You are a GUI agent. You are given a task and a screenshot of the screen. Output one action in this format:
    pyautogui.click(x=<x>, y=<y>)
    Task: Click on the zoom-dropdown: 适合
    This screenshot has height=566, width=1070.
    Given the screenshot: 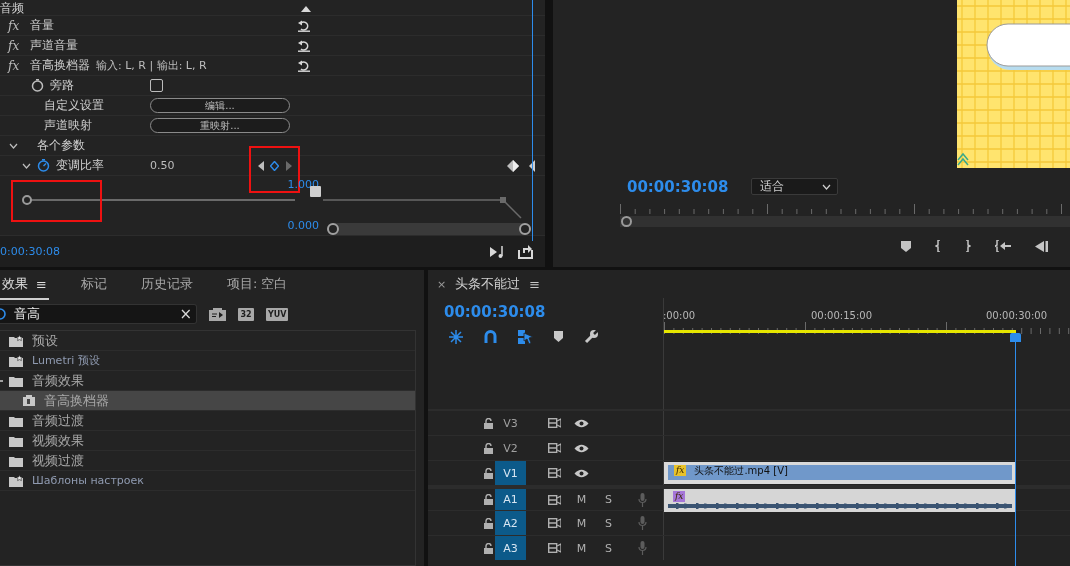 What is the action you would take?
    pyautogui.click(x=794, y=186)
    